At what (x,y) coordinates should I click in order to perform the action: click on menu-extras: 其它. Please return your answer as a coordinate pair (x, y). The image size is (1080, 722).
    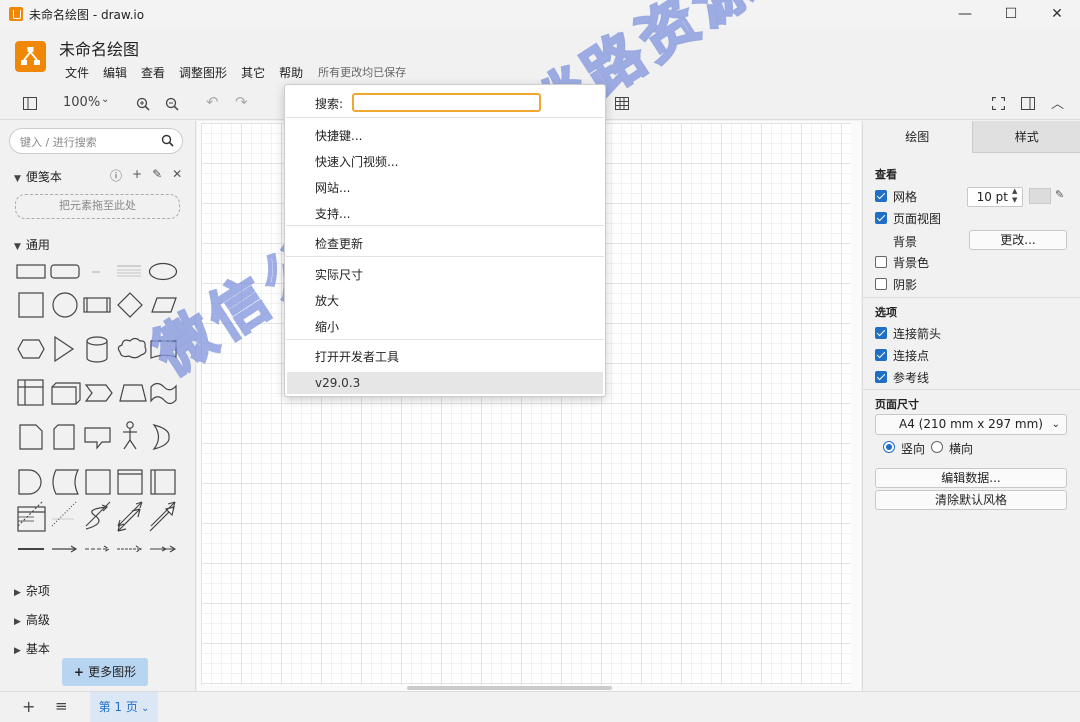
    Looking at the image, I should click on (253, 72).